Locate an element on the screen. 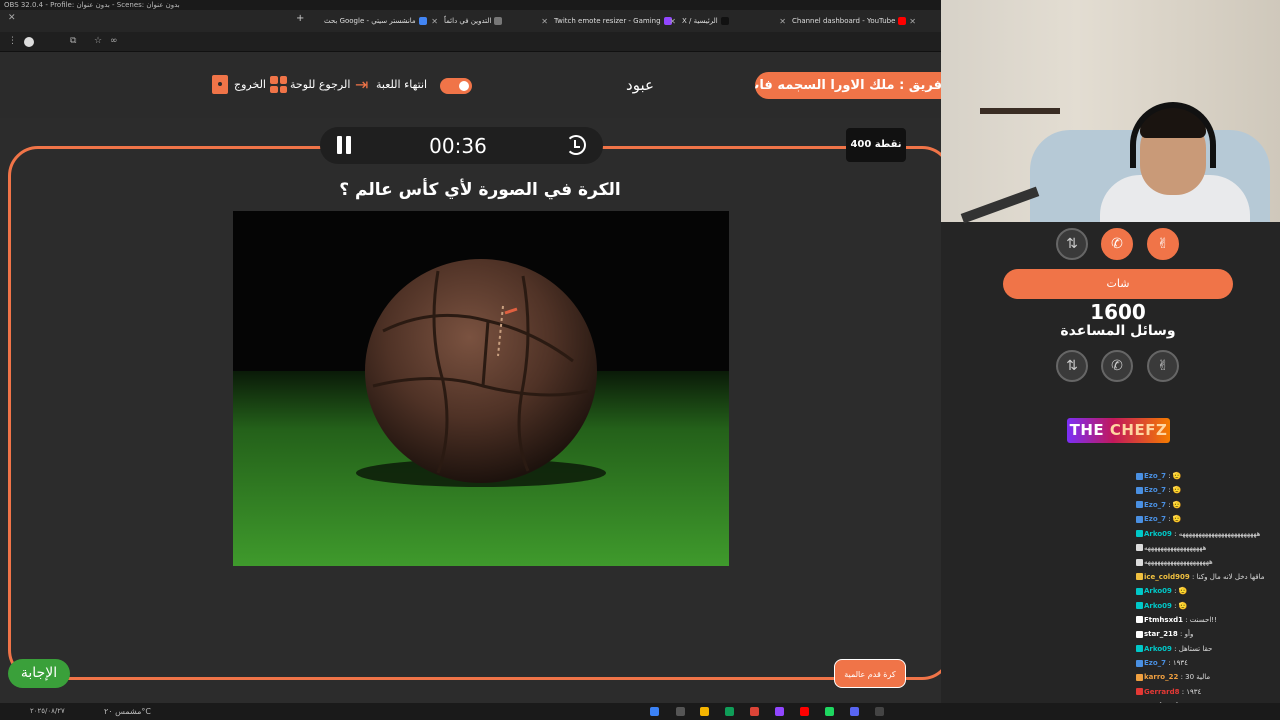 This screenshot has width=1280, height=720. webcam-shelf is located at coordinates (1020, 111).